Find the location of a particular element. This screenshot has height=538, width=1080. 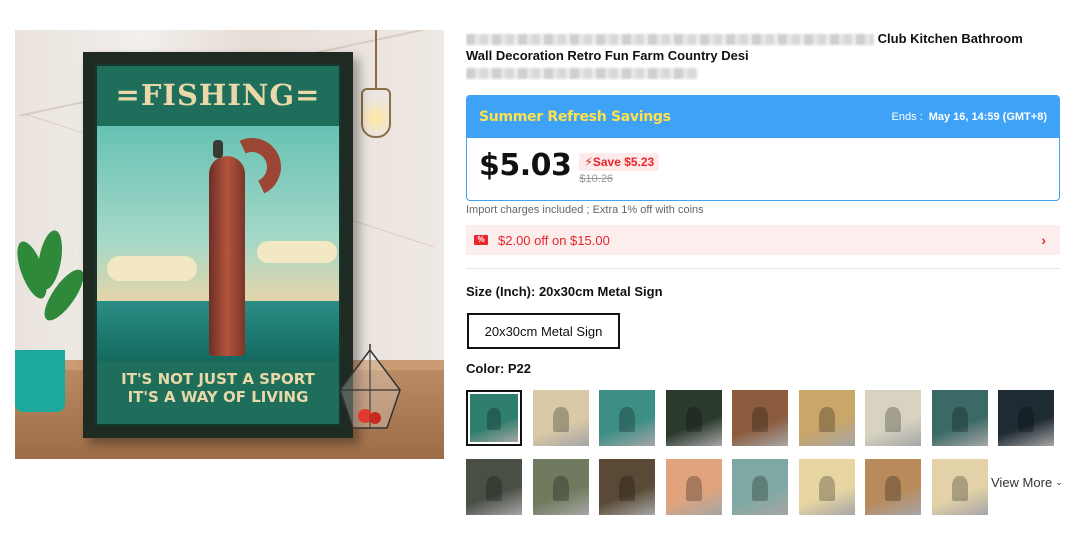

promo-countdown: Ends : May 16, 14:59 (GMT+8) is located at coordinates (970, 117).